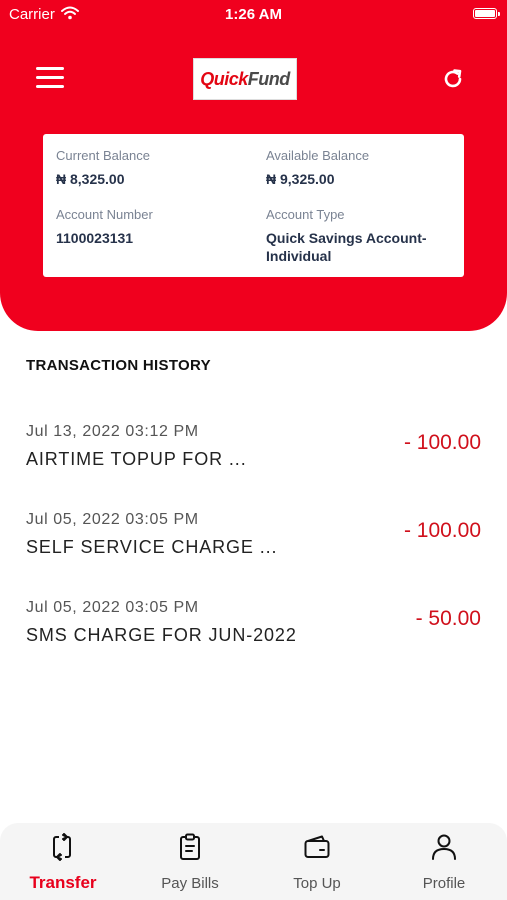 This screenshot has width=507, height=900. What do you see at coordinates (103, 168) in the screenshot?
I see `current-balance: Current Balance ₦ 8,325.00` at bounding box center [103, 168].